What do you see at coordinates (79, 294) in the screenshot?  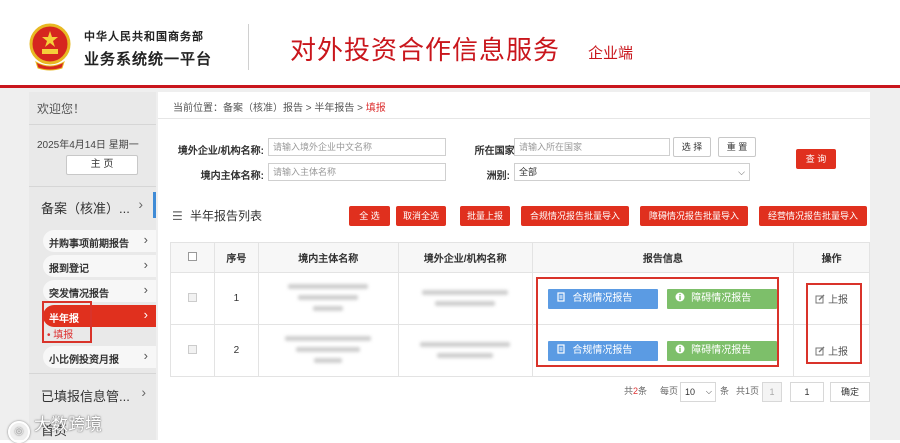 I see `sidebar-item-label: 突发情况报告` at bounding box center [79, 294].